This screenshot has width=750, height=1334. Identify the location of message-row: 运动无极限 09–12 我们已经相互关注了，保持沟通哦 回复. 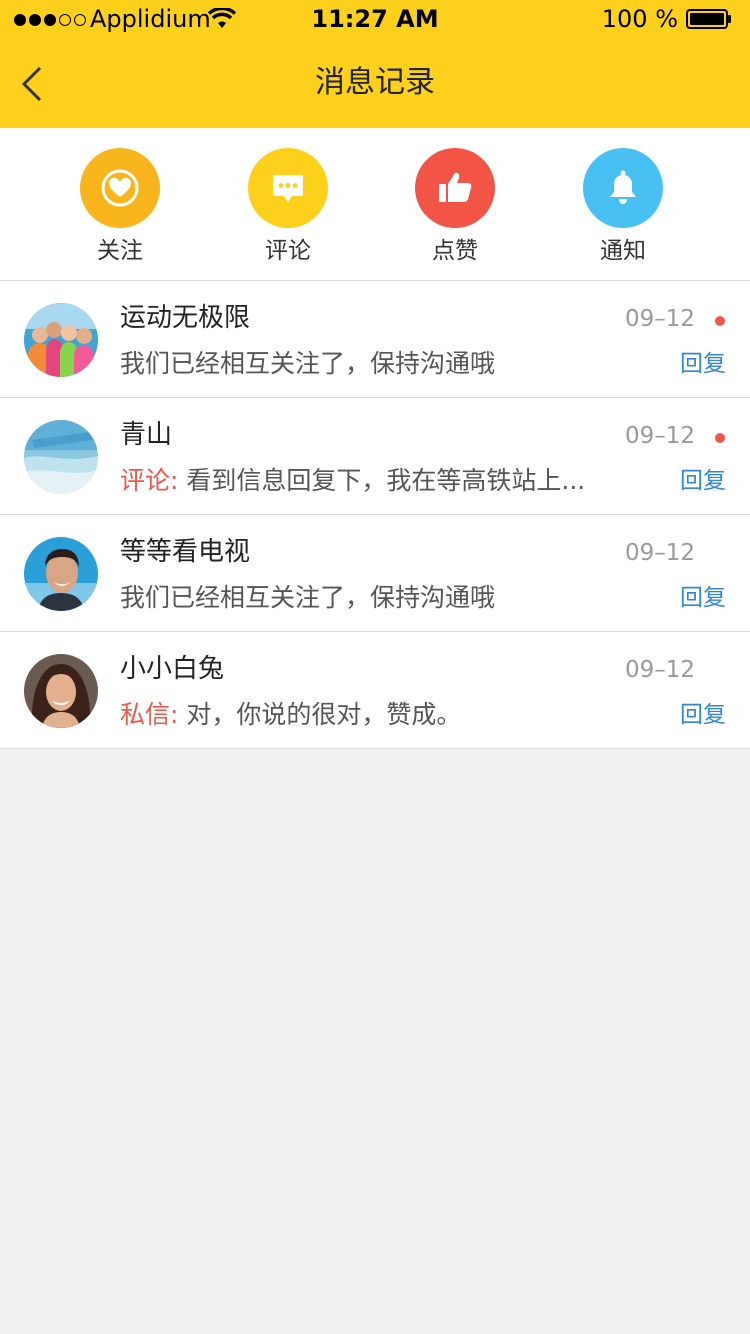
(375, 339).